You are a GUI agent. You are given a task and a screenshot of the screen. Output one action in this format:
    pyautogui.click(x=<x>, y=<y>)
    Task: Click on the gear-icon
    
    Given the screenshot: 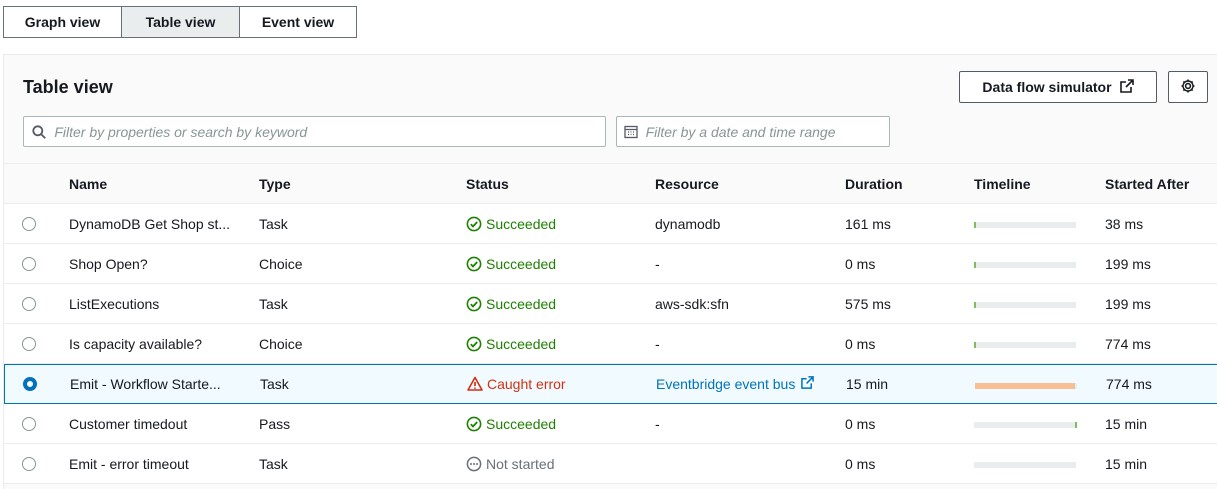 What is the action you would take?
    pyautogui.click(x=1188, y=87)
    